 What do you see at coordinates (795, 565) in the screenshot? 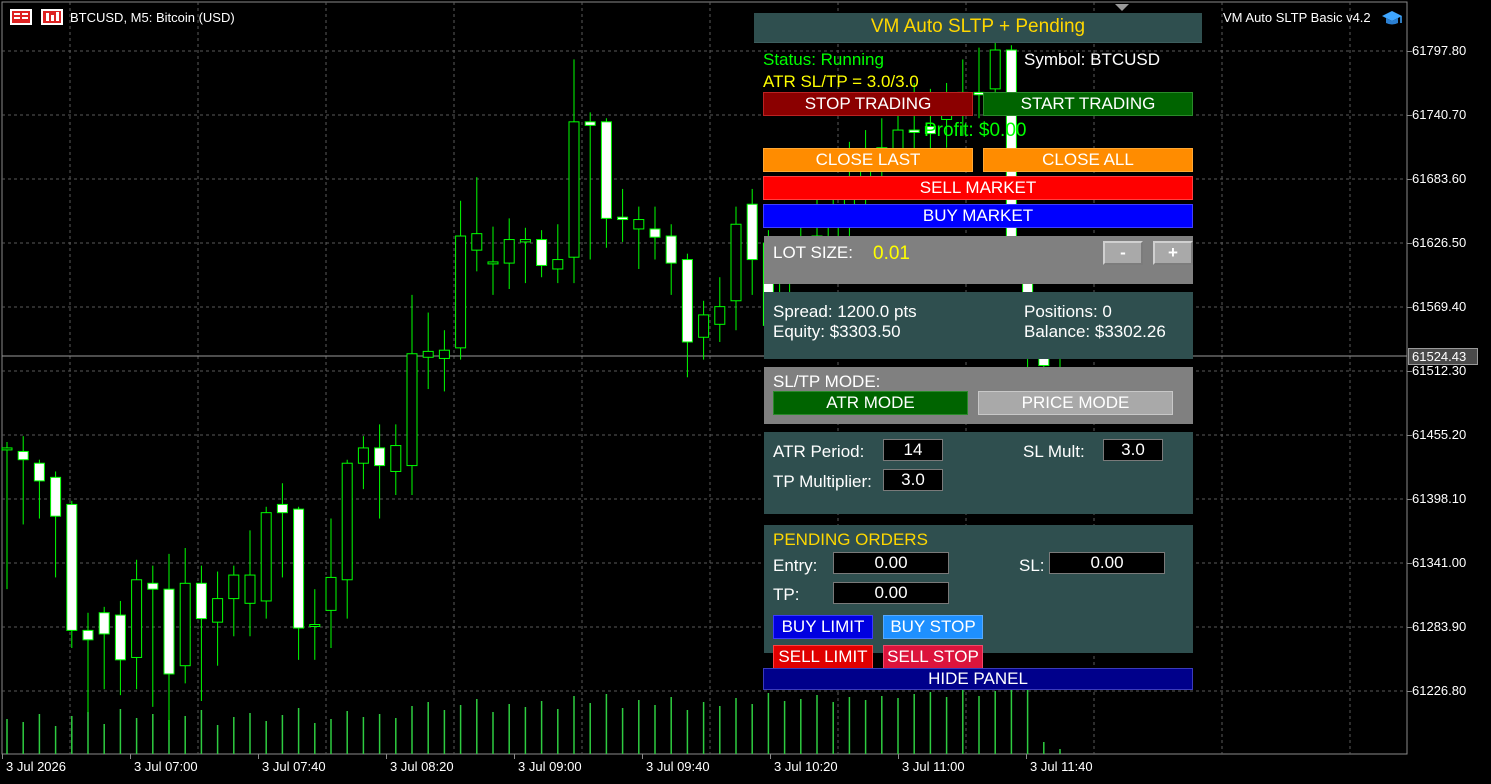
I see `entry-label: Entry:` at bounding box center [795, 565].